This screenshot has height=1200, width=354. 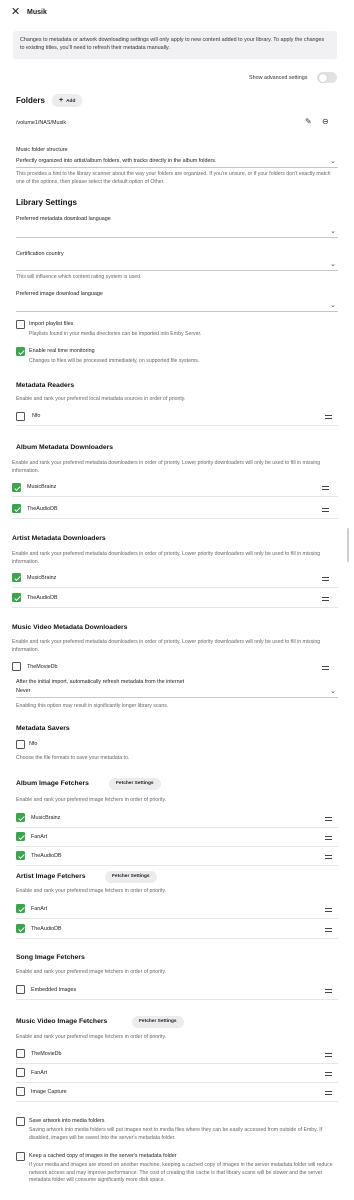 I want to click on edit-icon: ✎, so click(x=308, y=122).